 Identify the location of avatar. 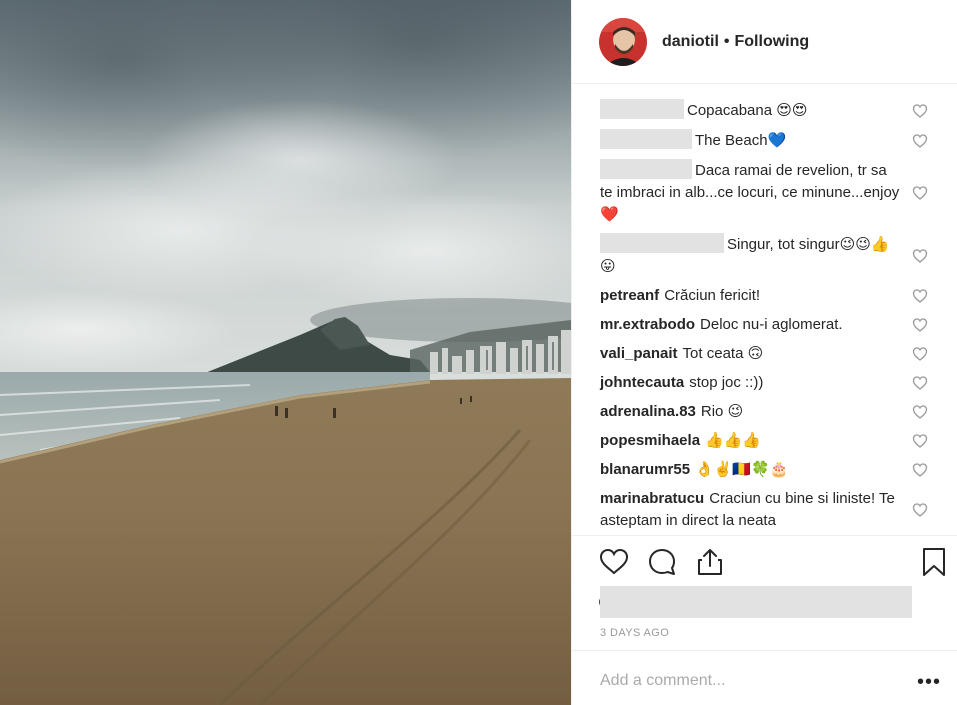
(623, 41).